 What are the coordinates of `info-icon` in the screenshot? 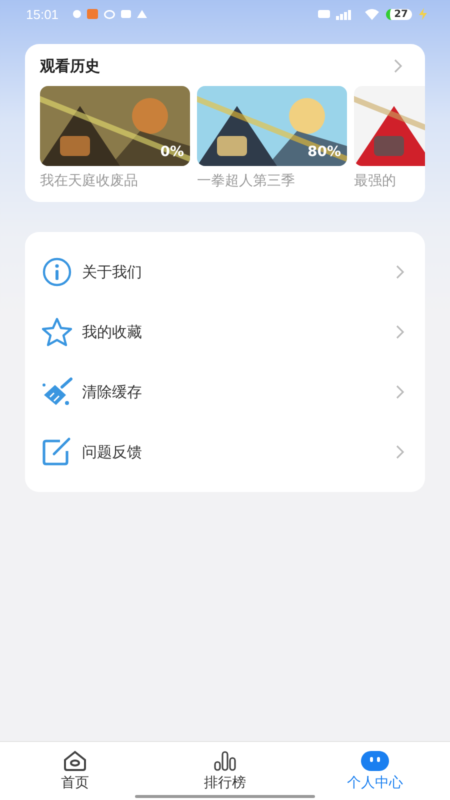 It's located at (57, 272).